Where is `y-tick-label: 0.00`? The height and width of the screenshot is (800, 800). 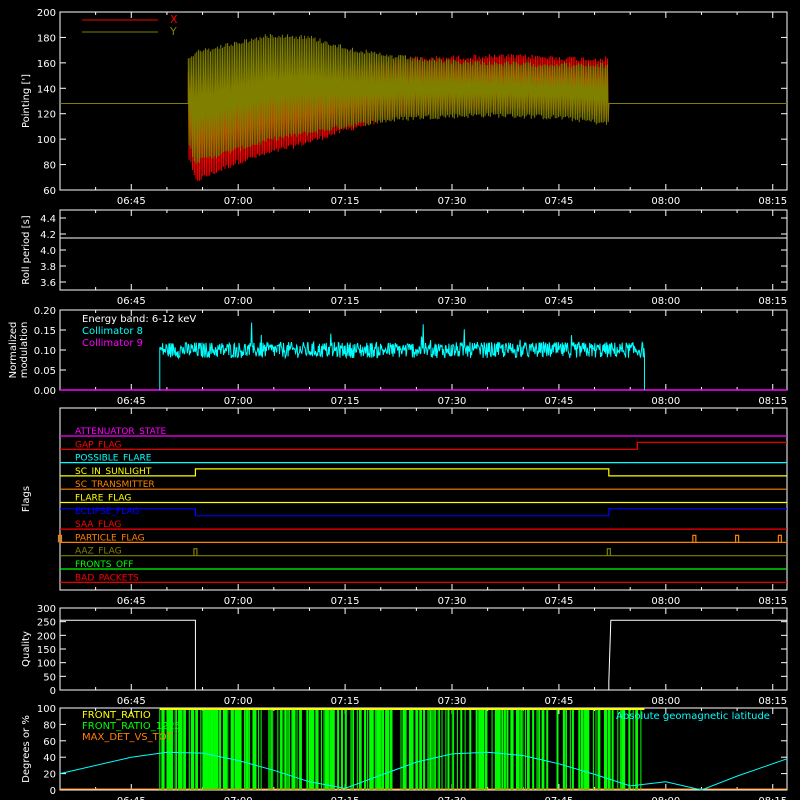 y-tick-label: 0.00 is located at coordinates (45, 391).